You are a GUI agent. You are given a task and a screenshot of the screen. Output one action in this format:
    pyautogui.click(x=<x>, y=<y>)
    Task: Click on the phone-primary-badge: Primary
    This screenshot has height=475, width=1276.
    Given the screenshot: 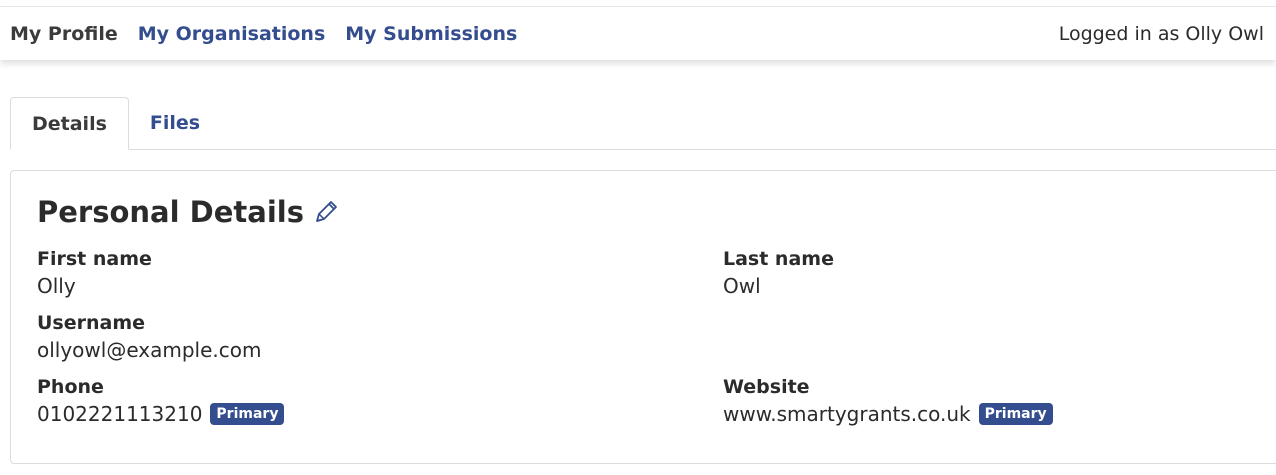 What is the action you would take?
    pyautogui.click(x=247, y=414)
    